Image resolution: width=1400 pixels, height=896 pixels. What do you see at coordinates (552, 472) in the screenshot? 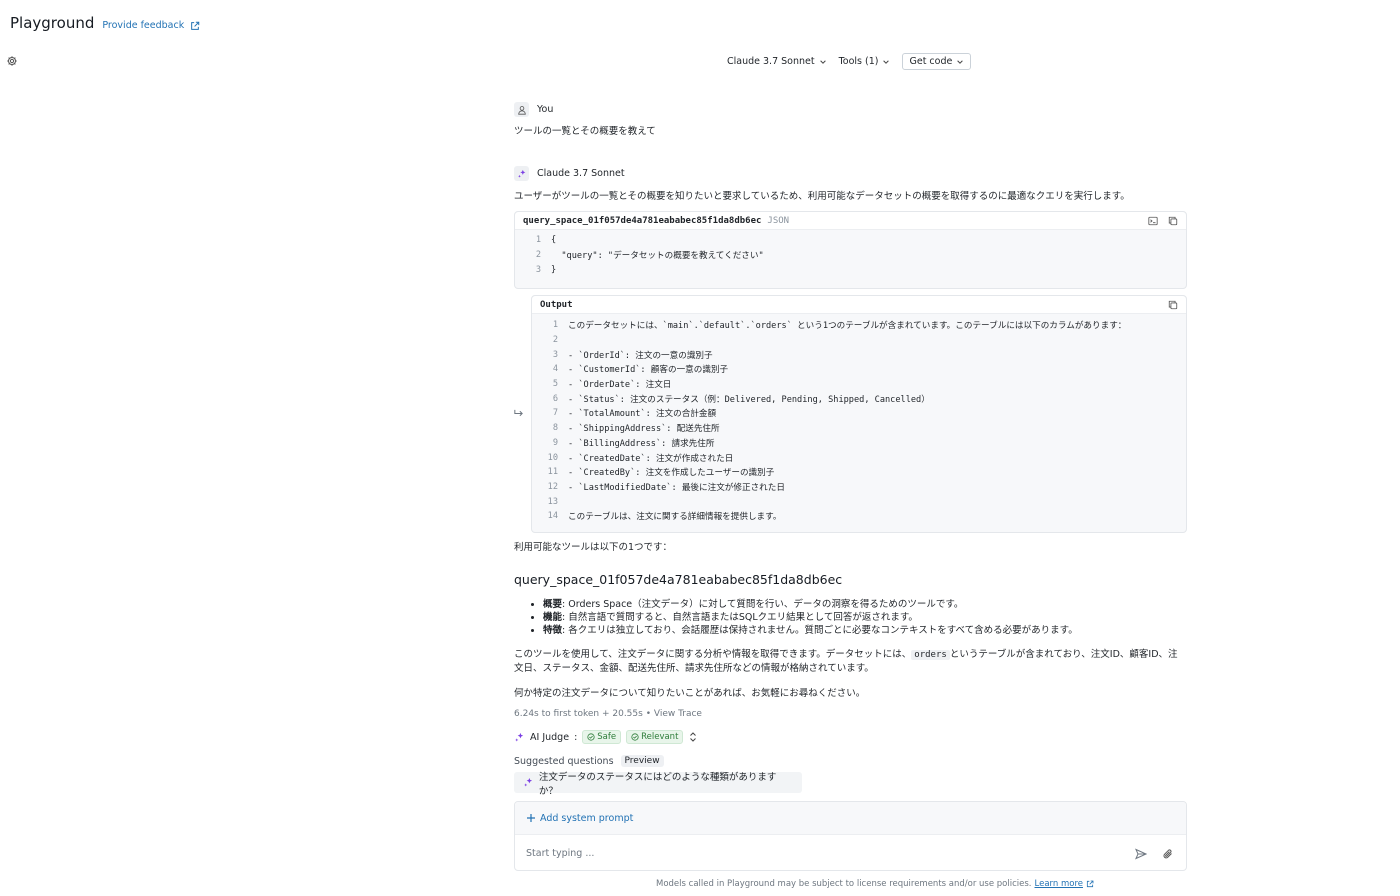
I see `line-number: 11` at bounding box center [552, 472].